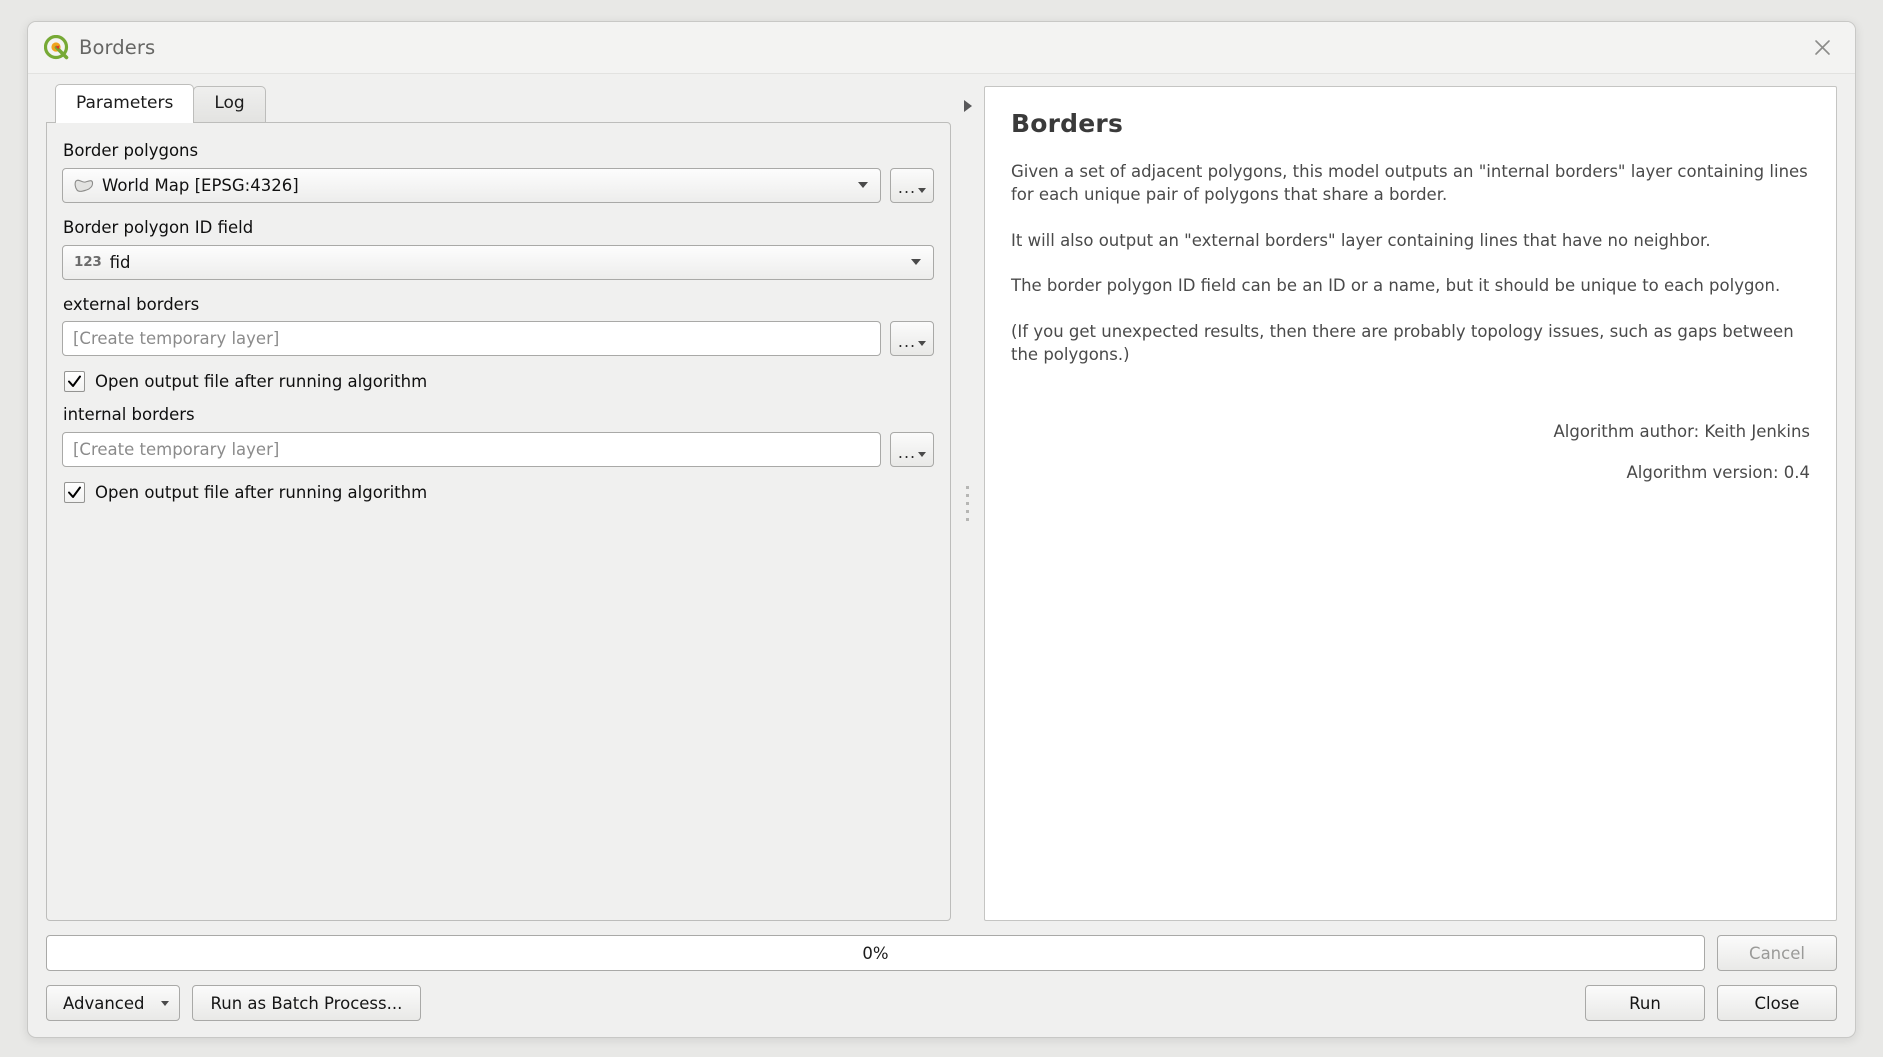 The height and width of the screenshot is (1057, 1883). I want to click on window-title: Borders, so click(117, 47).